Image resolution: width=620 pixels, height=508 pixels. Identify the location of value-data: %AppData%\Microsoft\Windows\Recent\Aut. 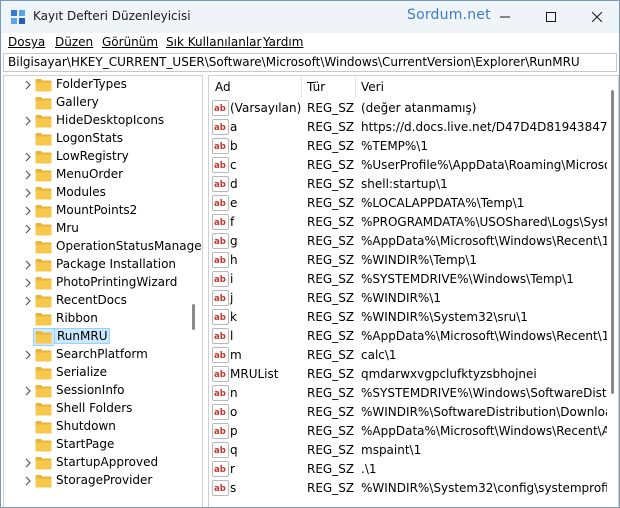
(484, 431).